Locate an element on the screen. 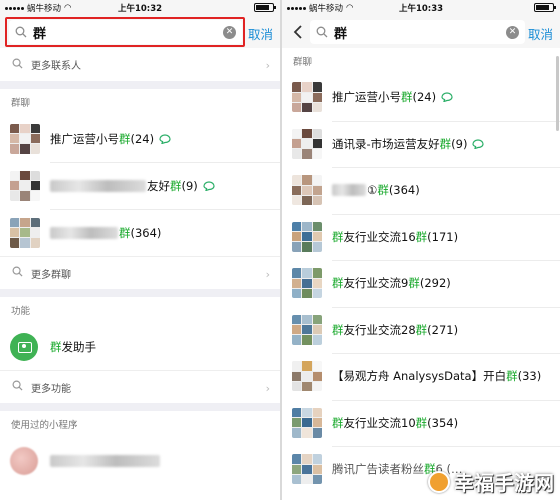 This screenshot has height=500, width=560. status-time: 上午10:33 is located at coordinates (421, 9).